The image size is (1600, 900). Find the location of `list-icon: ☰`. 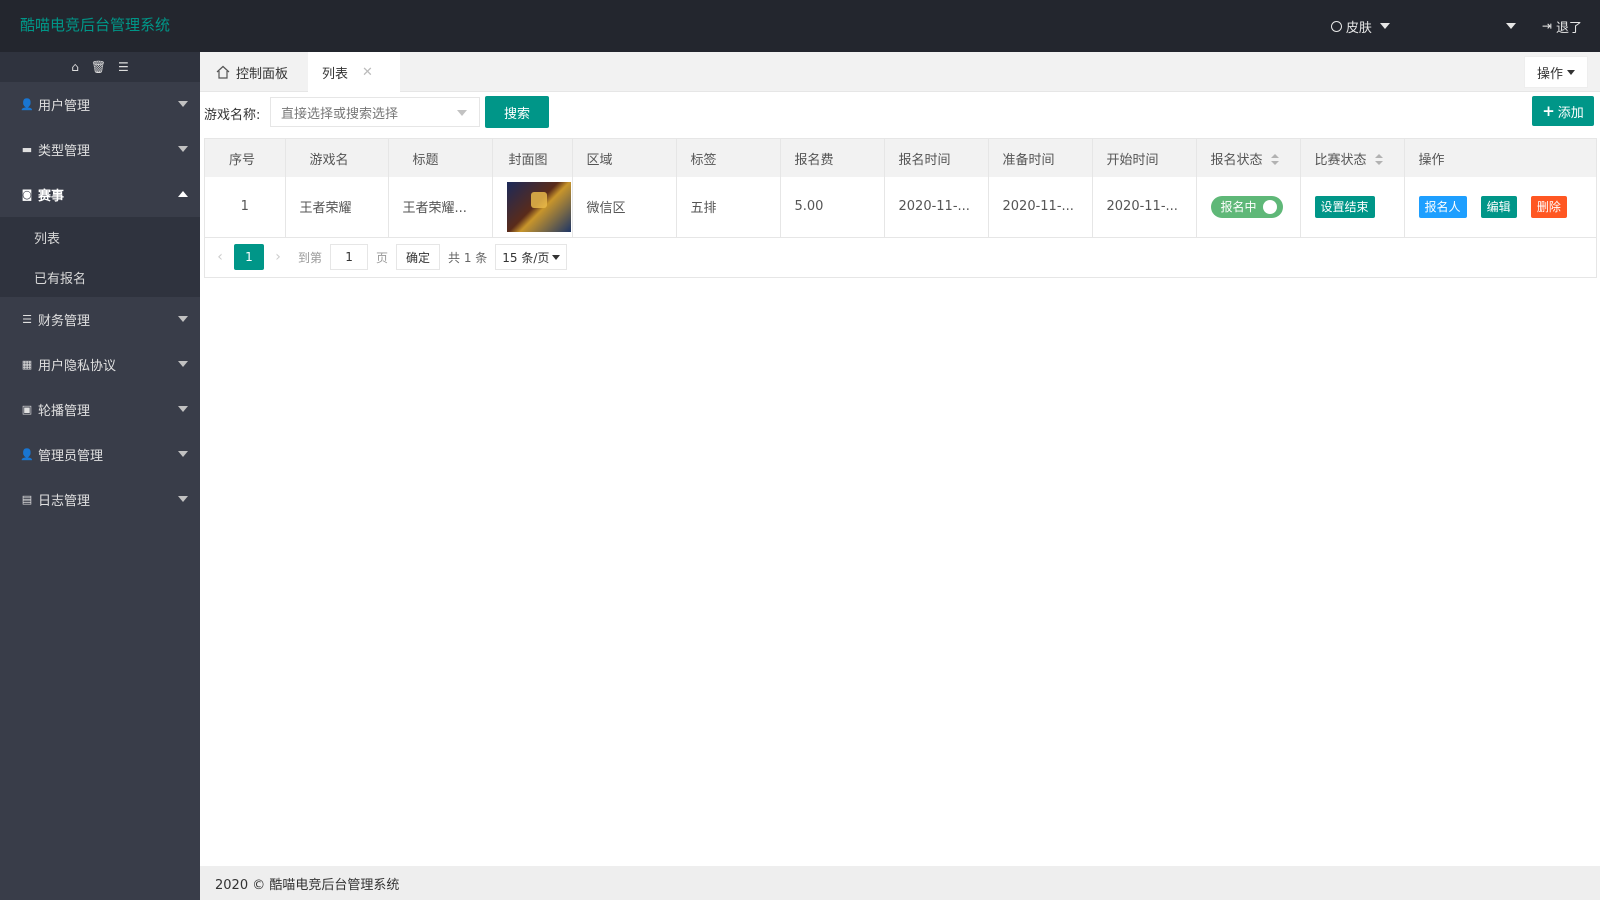

list-icon: ☰ is located at coordinates (27, 319).